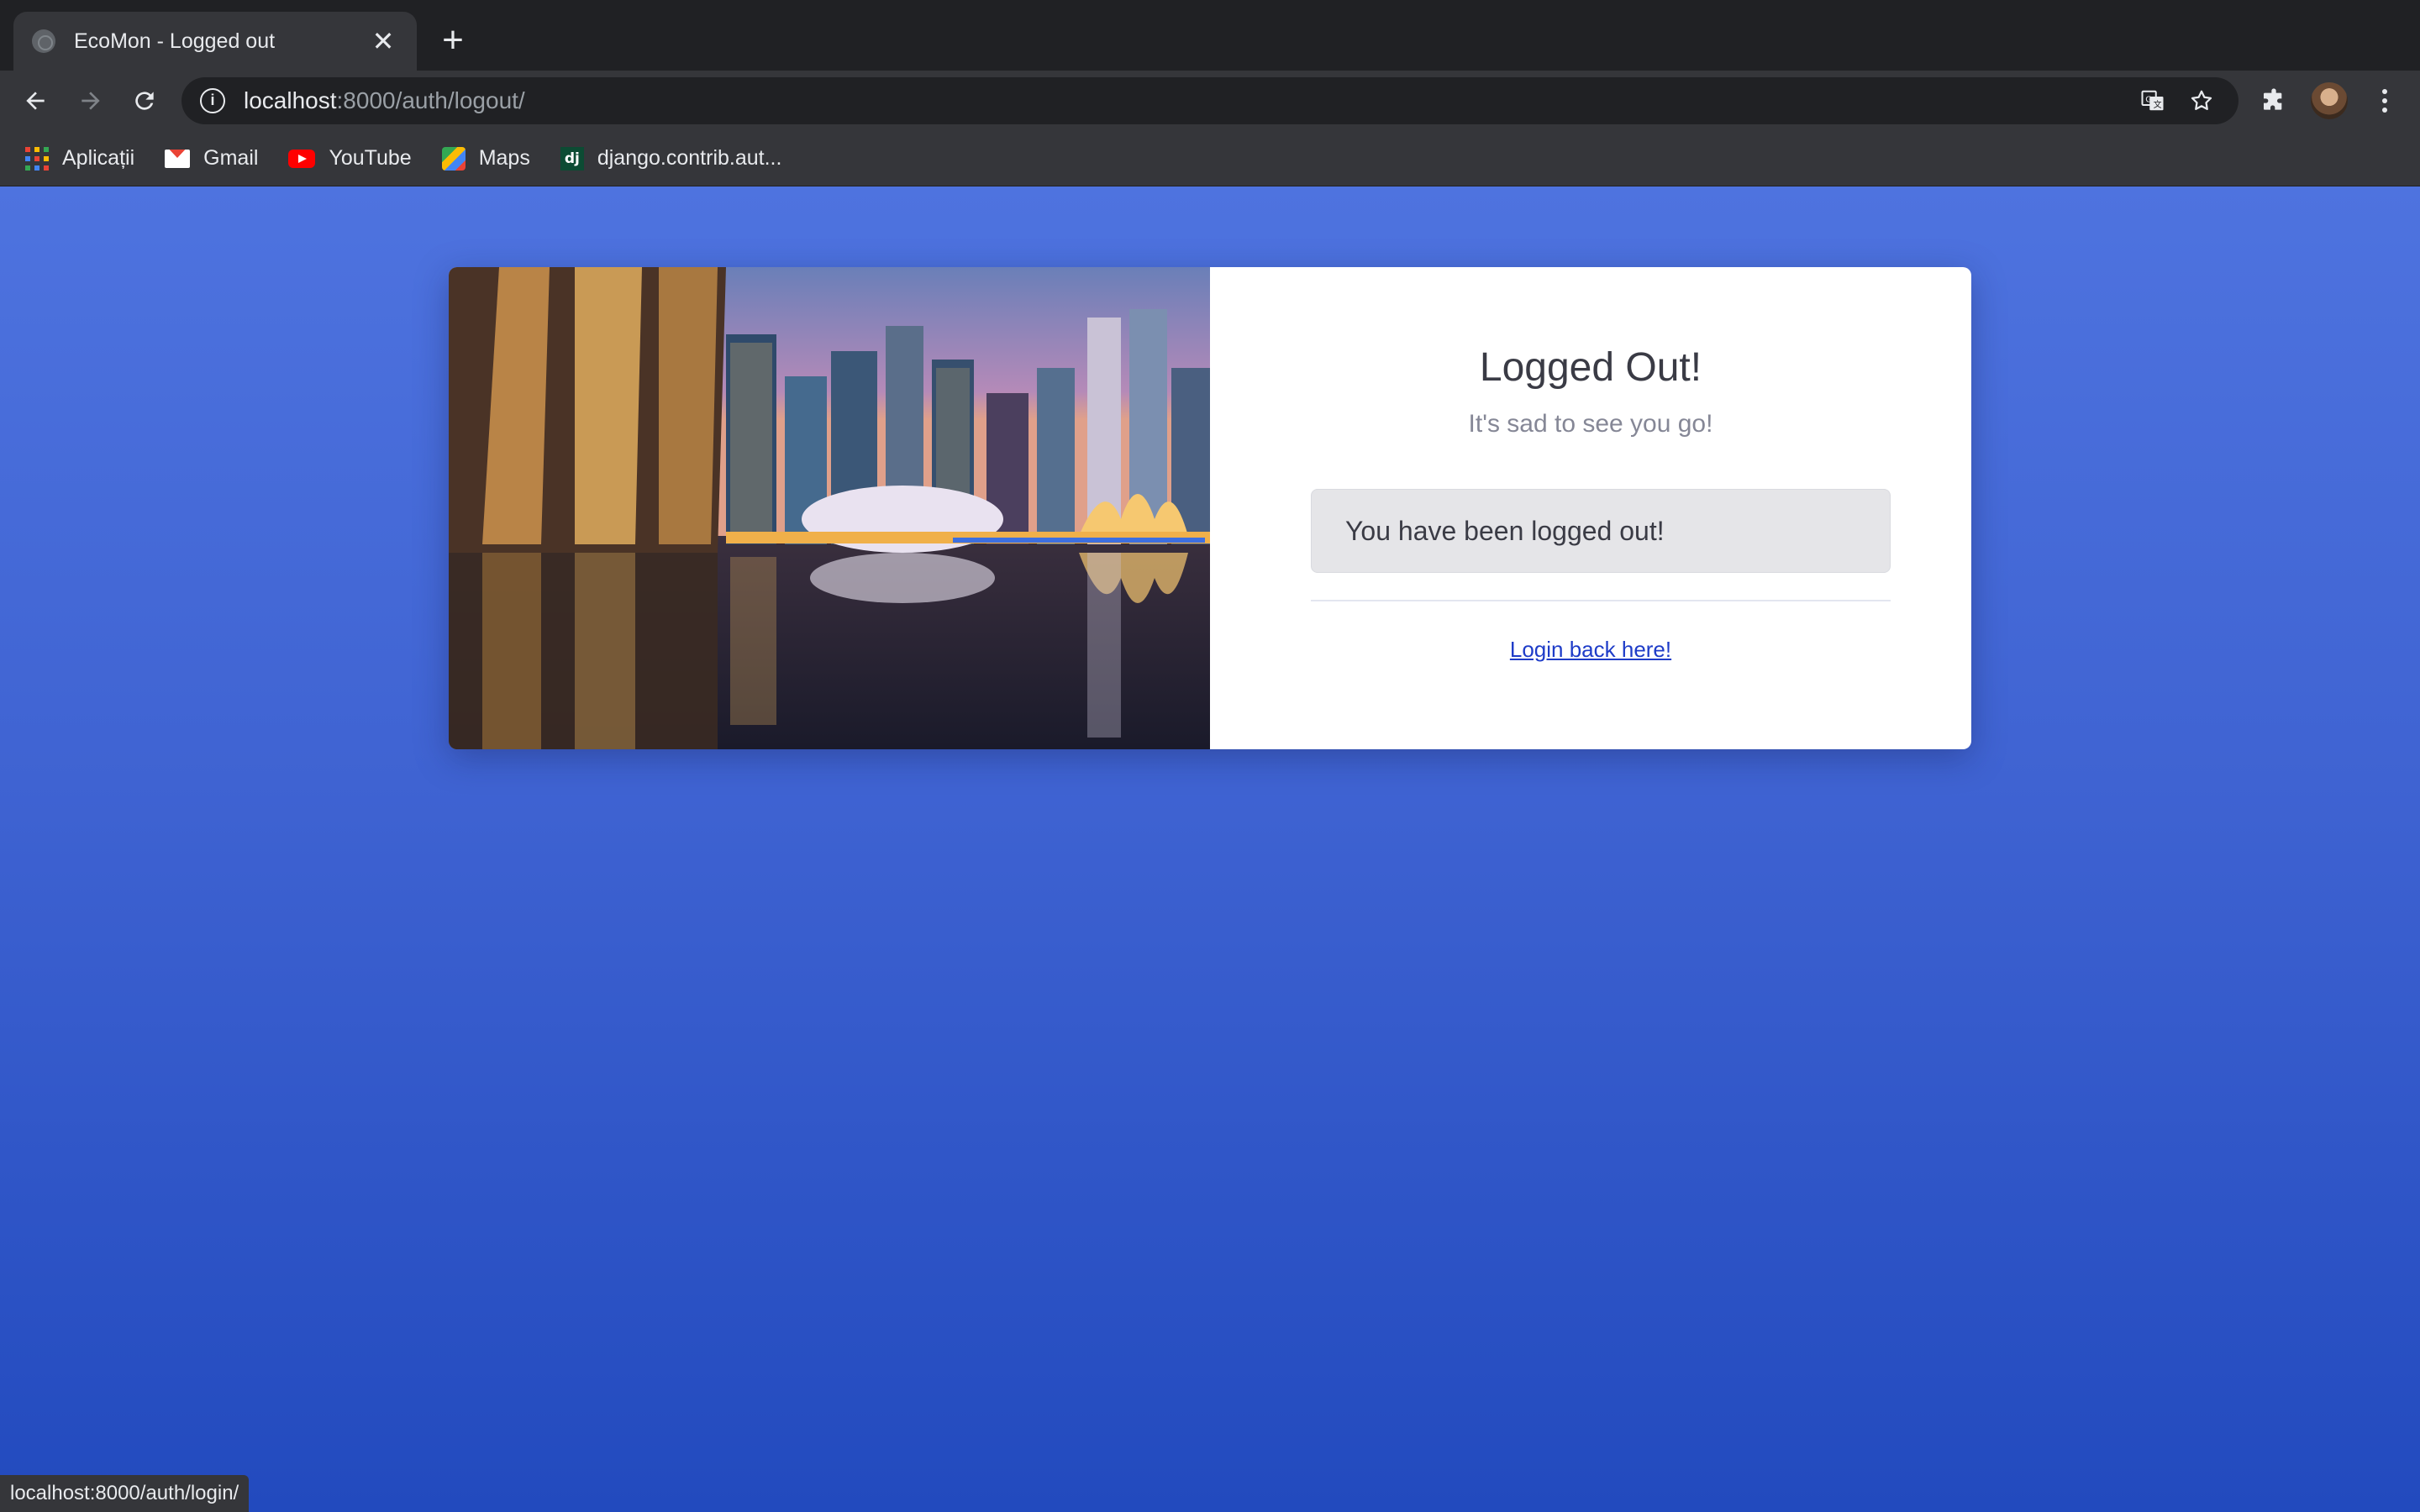  What do you see at coordinates (1601, 600) in the screenshot?
I see `divider` at bounding box center [1601, 600].